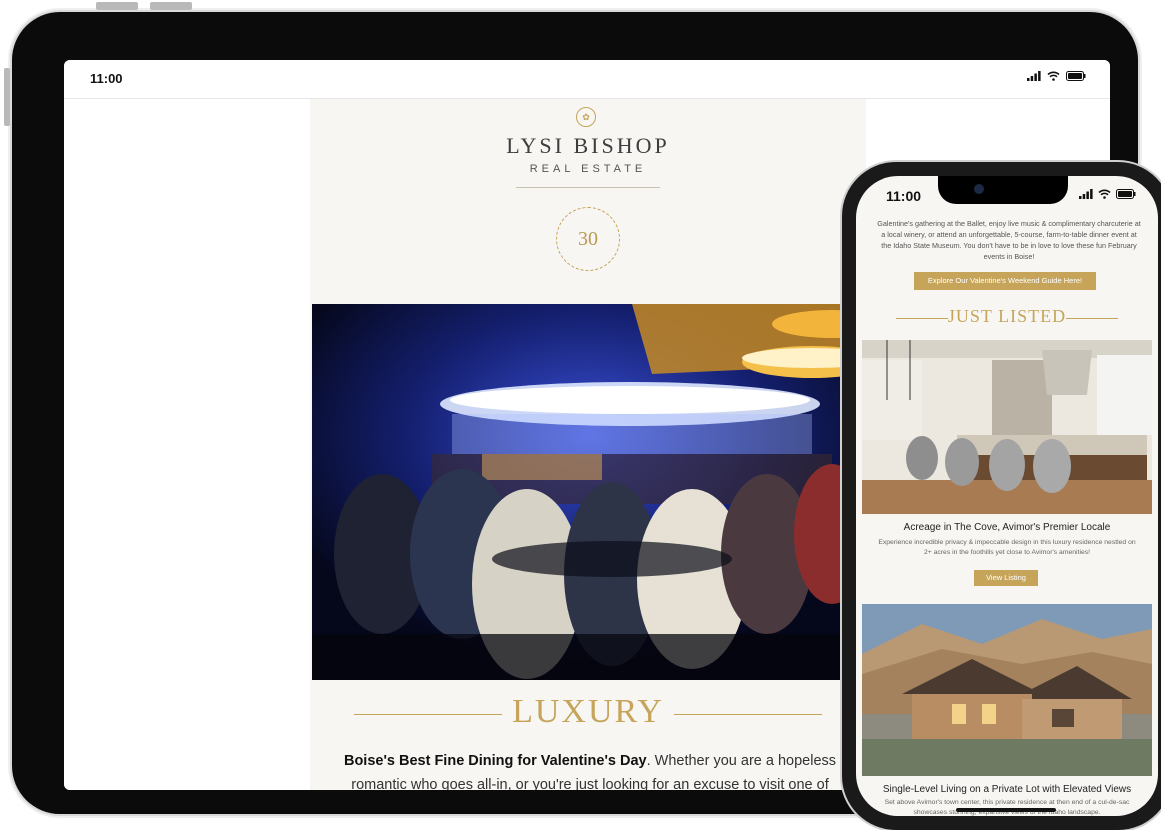 This screenshot has height=830, width=1161. I want to click on section-title-luxury: LUXURY, so click(588, 711).